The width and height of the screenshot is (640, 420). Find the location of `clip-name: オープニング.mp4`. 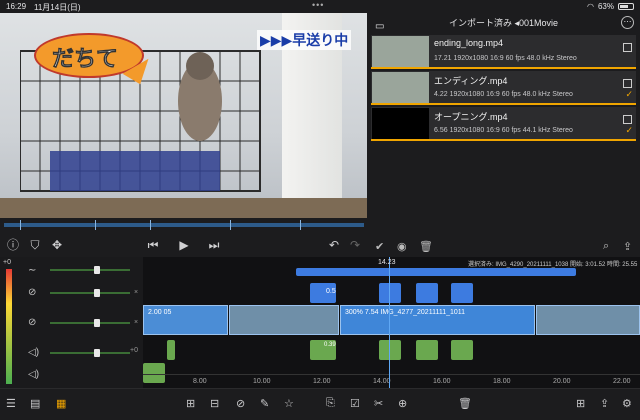

clip-name: オープニング.mp4 is located at coordinates (471, 117).